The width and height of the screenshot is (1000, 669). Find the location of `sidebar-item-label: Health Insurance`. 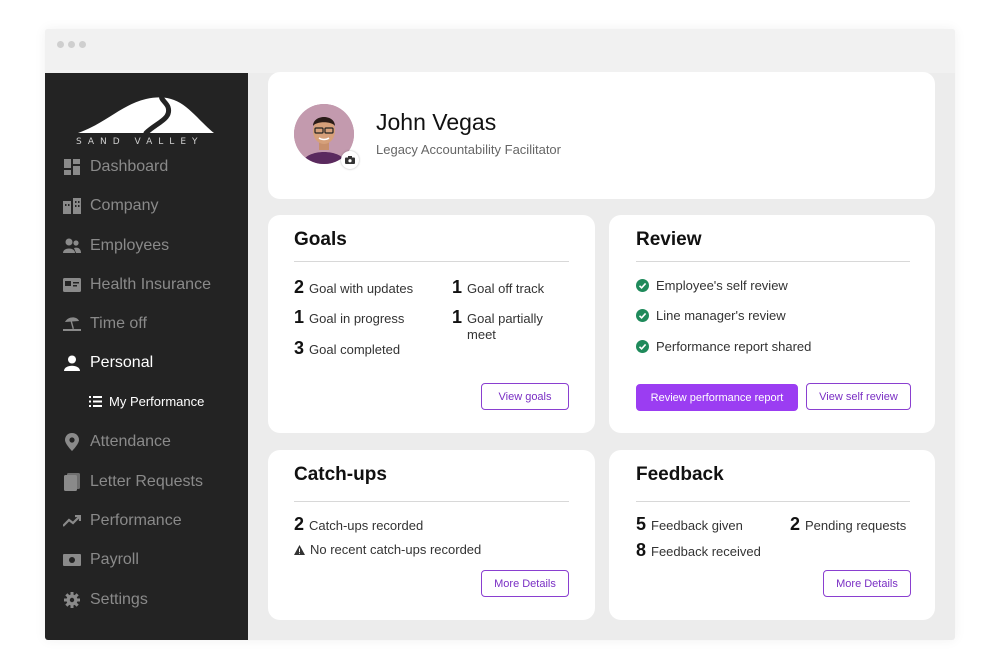

sidebar-item-label: Health Insurance is located at coordinates (150, 284).